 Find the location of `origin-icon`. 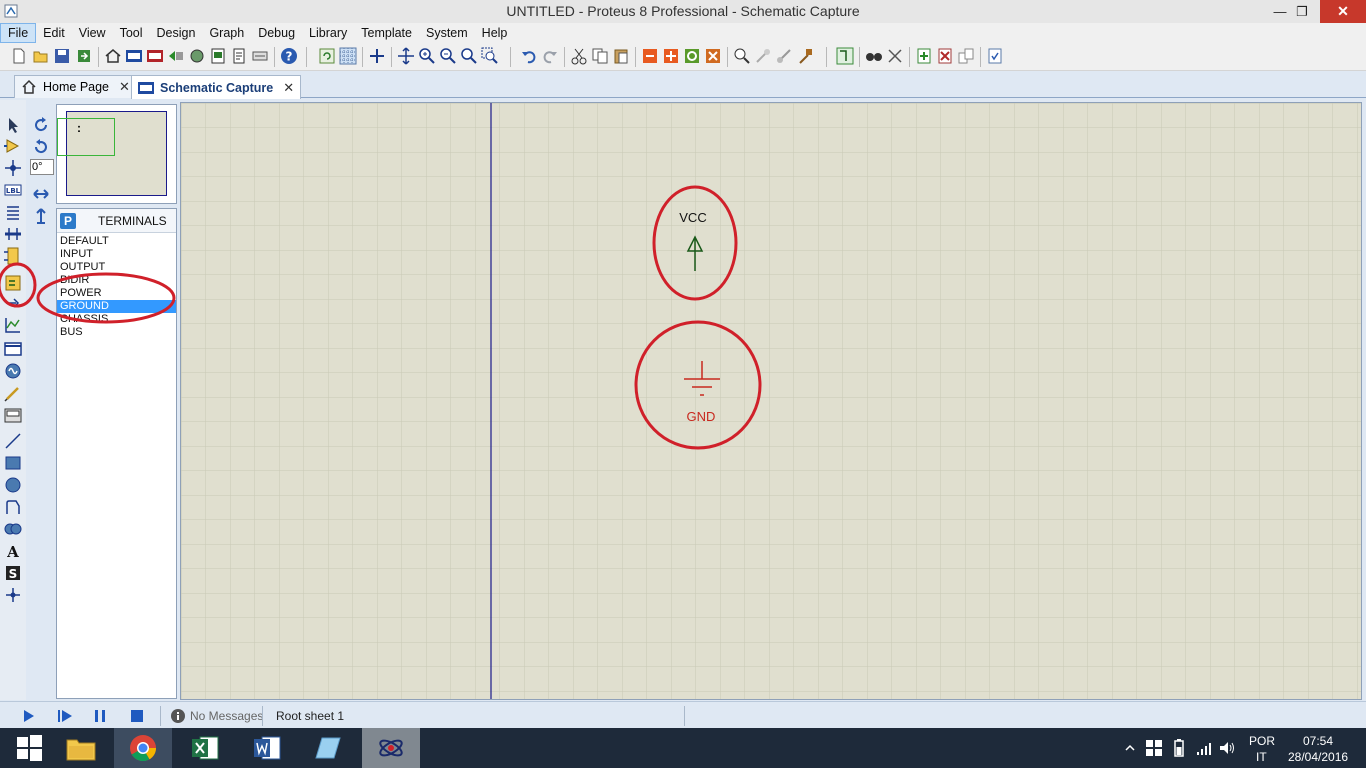

origin-icon is located at coordinates (377, 56).